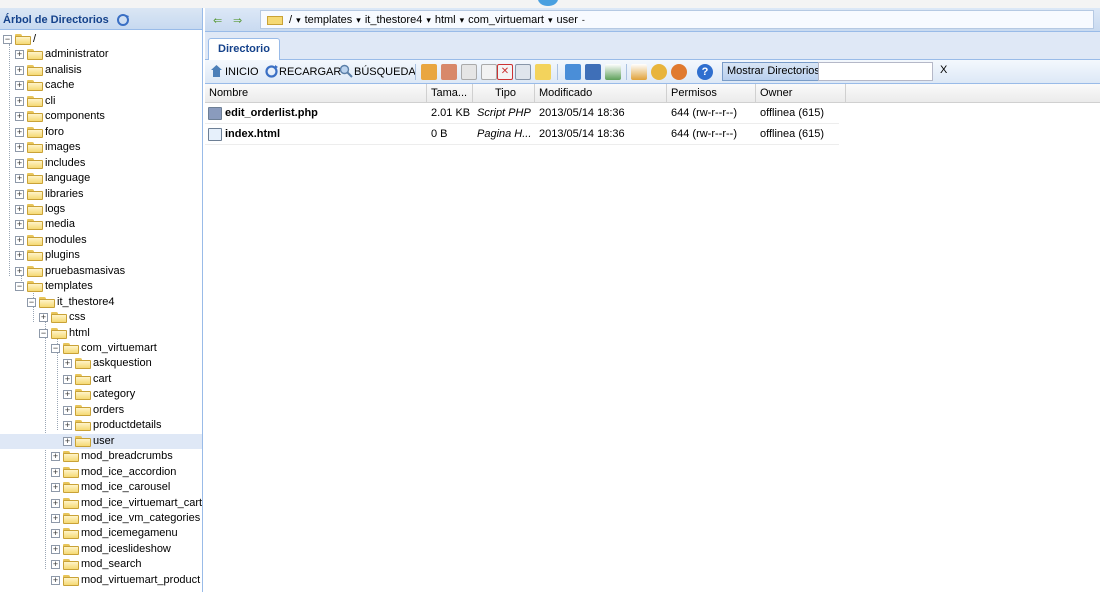 The height and width of the screenshot is (592, 1100). What do you see at coordinates (429, 72) in the screenshot?
I see `new-file-icon` at bounding box center [429, 72].